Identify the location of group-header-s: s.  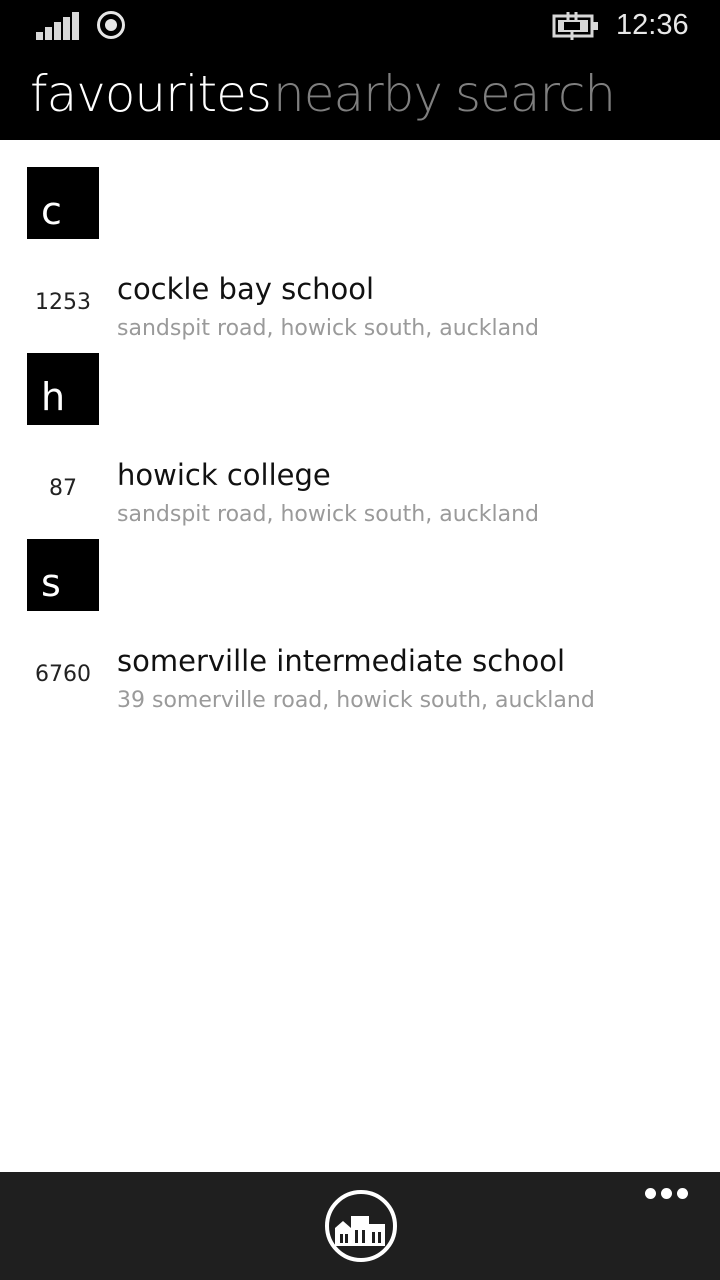
(63, 575).